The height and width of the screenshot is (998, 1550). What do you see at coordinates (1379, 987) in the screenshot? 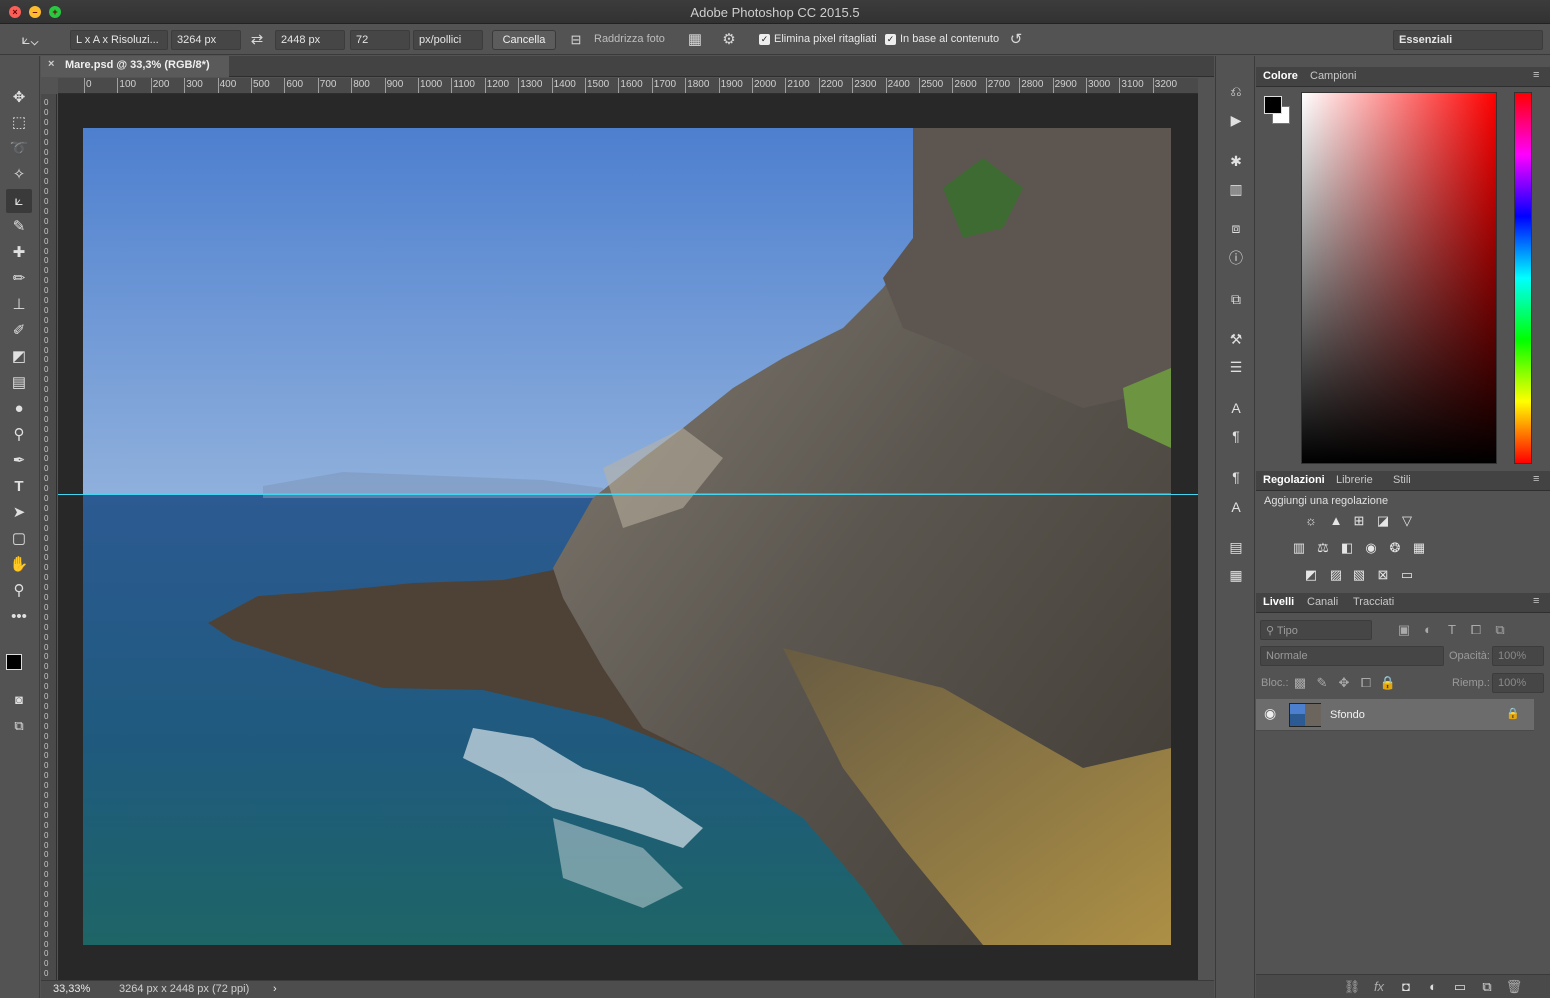
I see `layer-style-fx-icon: fx` at bounding box center [1379, 987].